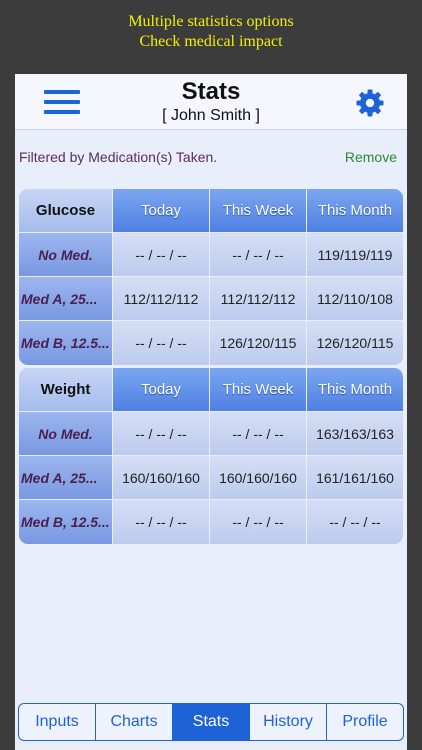  I want to click on table-title: Glucose, so click(66, 210).